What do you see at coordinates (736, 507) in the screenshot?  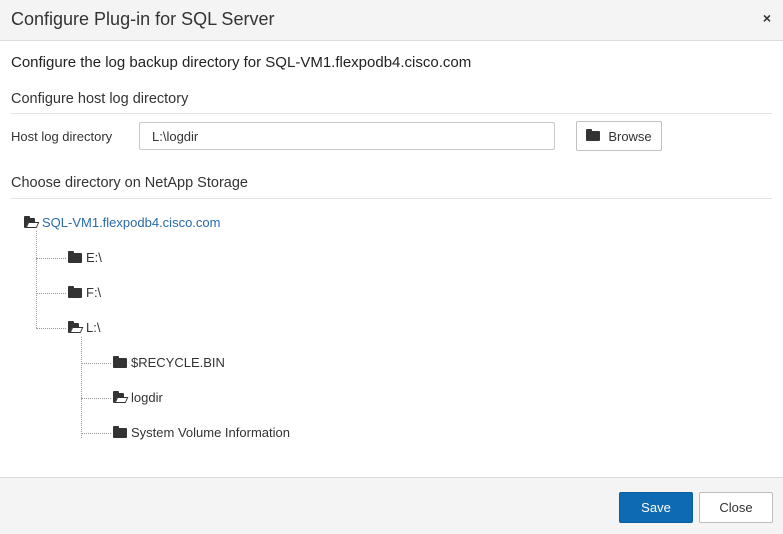 I see `close-button: Close` at bounding box center [736, 507].